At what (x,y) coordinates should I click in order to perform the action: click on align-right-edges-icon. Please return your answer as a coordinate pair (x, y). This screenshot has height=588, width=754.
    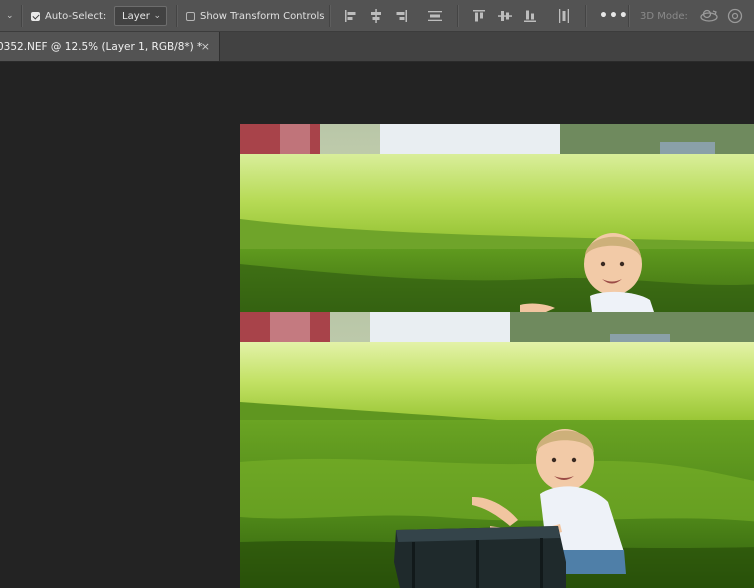
    Looking at the image, I should click on (401, 16).